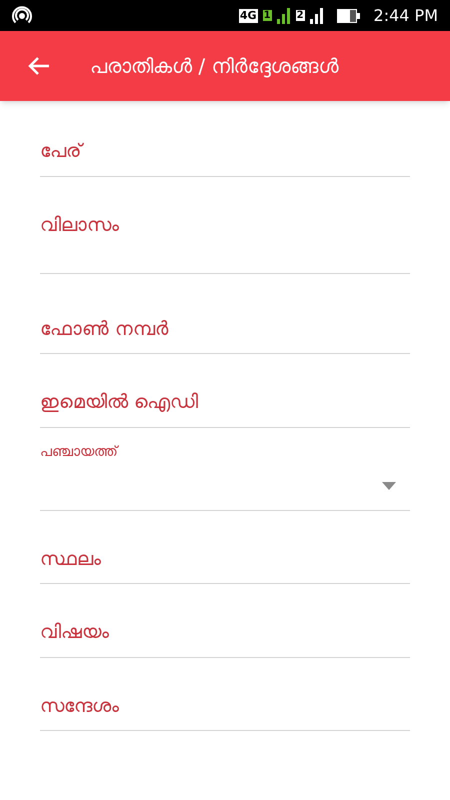 The image size is (450, 800). I want to click on dropdown-label: പഞ്ചായത്ത്, so click(80, 452).